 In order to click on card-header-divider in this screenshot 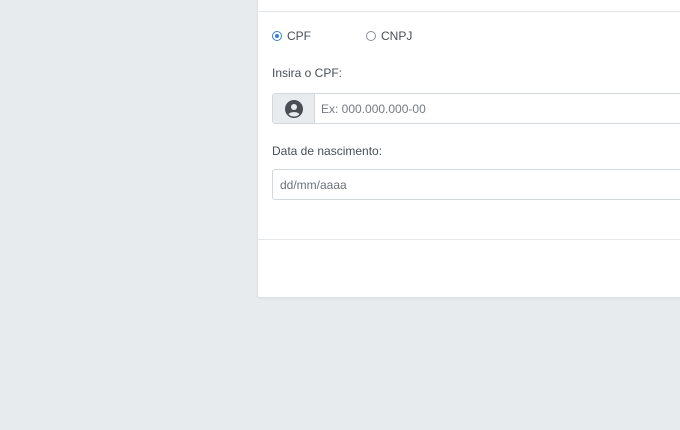, I will do `click(469, 11)`.